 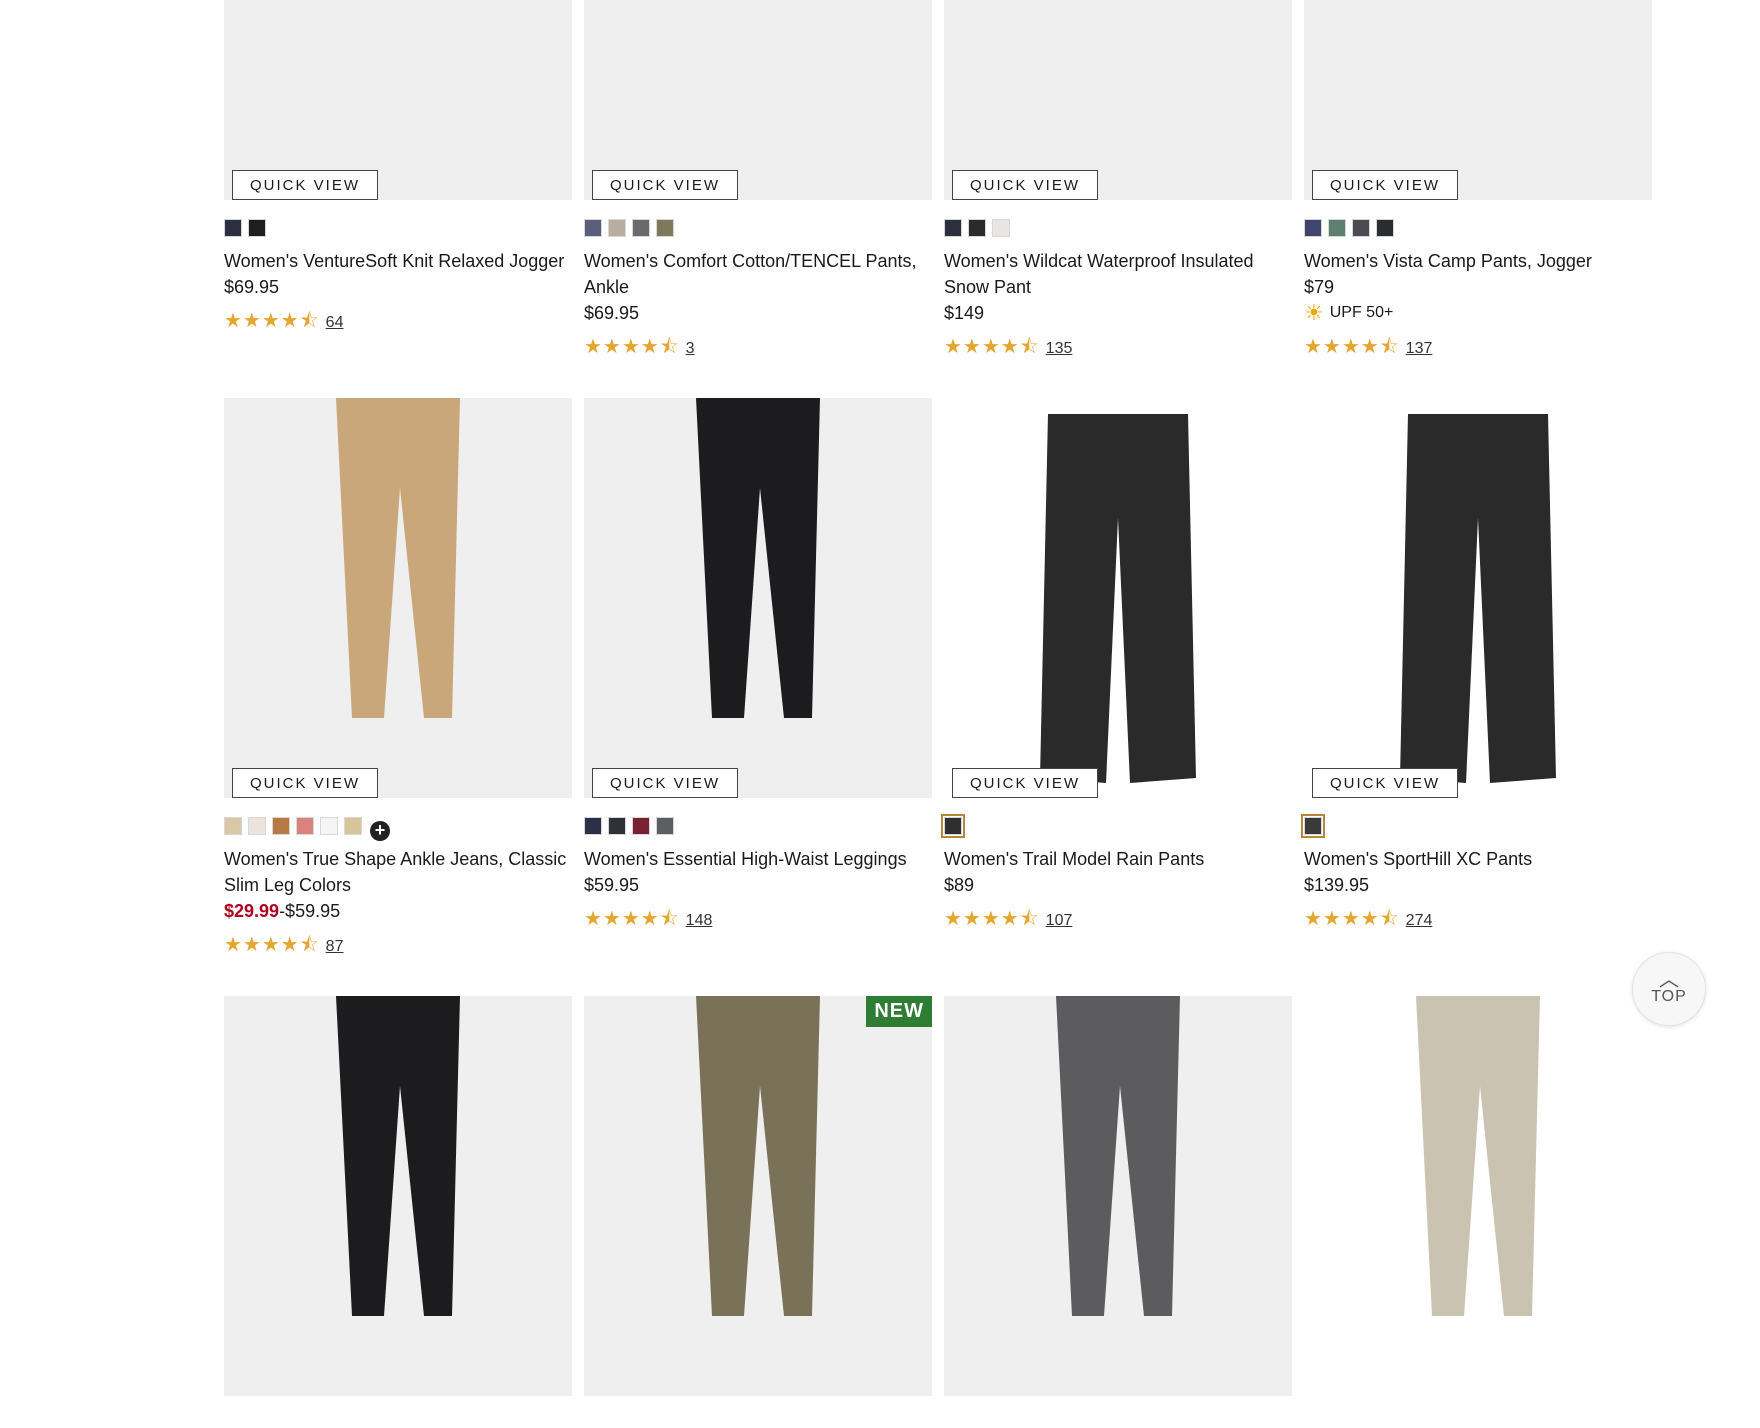 What do you see at coordinates (699, 921) in the screenshot?
I see `review-count-link: 148` at bounding box center [699, 921].